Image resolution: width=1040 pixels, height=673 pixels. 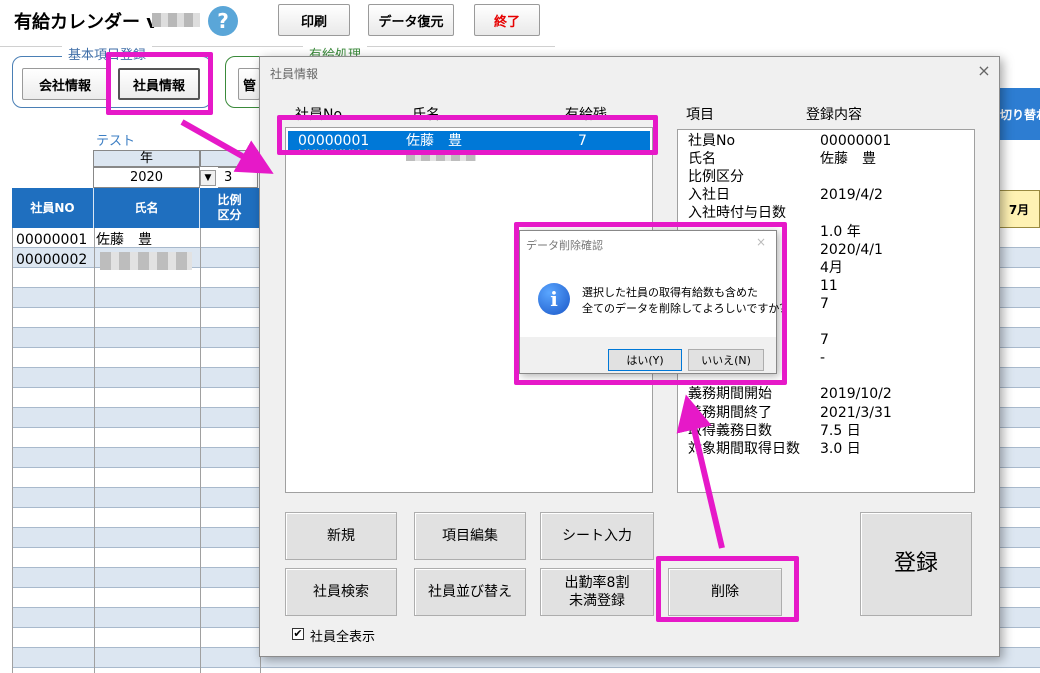 I want to click on year-header: 年, so click(x=146, y=158).